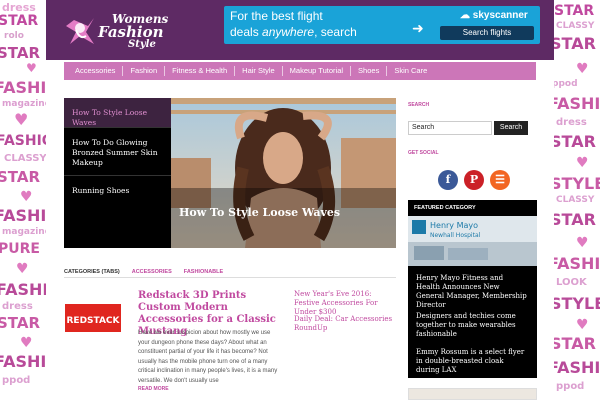 The image size is (600, 400). Describe the element at coordinates (117, 113) in the screenshot. I see `featured-item: How To Style Loose Waves` at that location.